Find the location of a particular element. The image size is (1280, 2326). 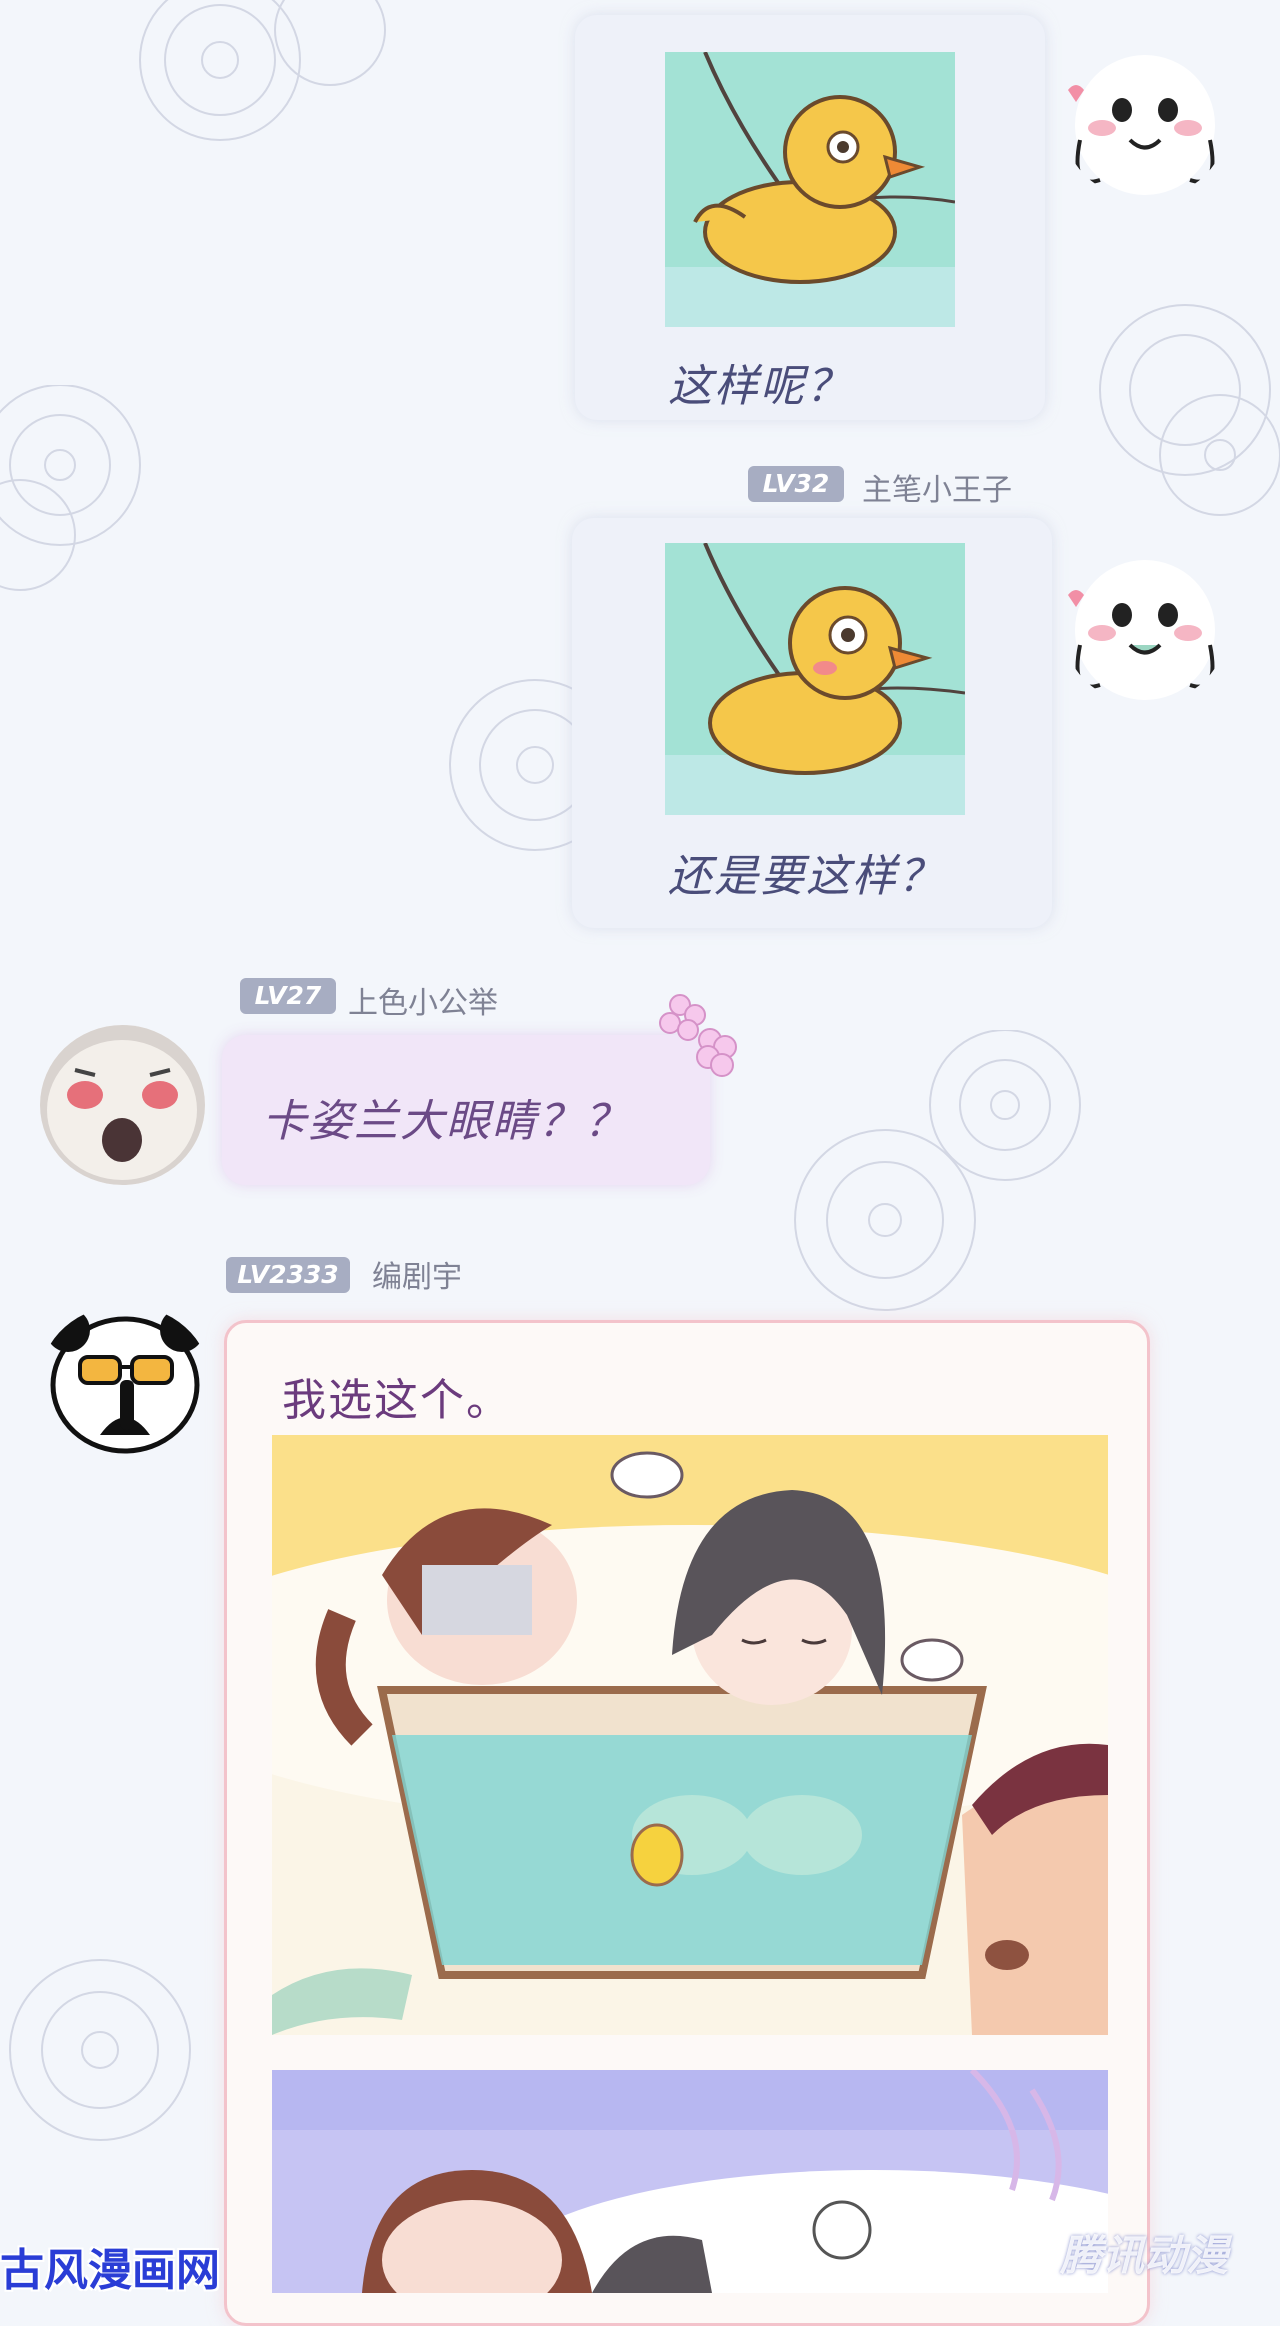

message-text: 卡姿兰大眼睛？？ is located at coordinates (446, 1121).